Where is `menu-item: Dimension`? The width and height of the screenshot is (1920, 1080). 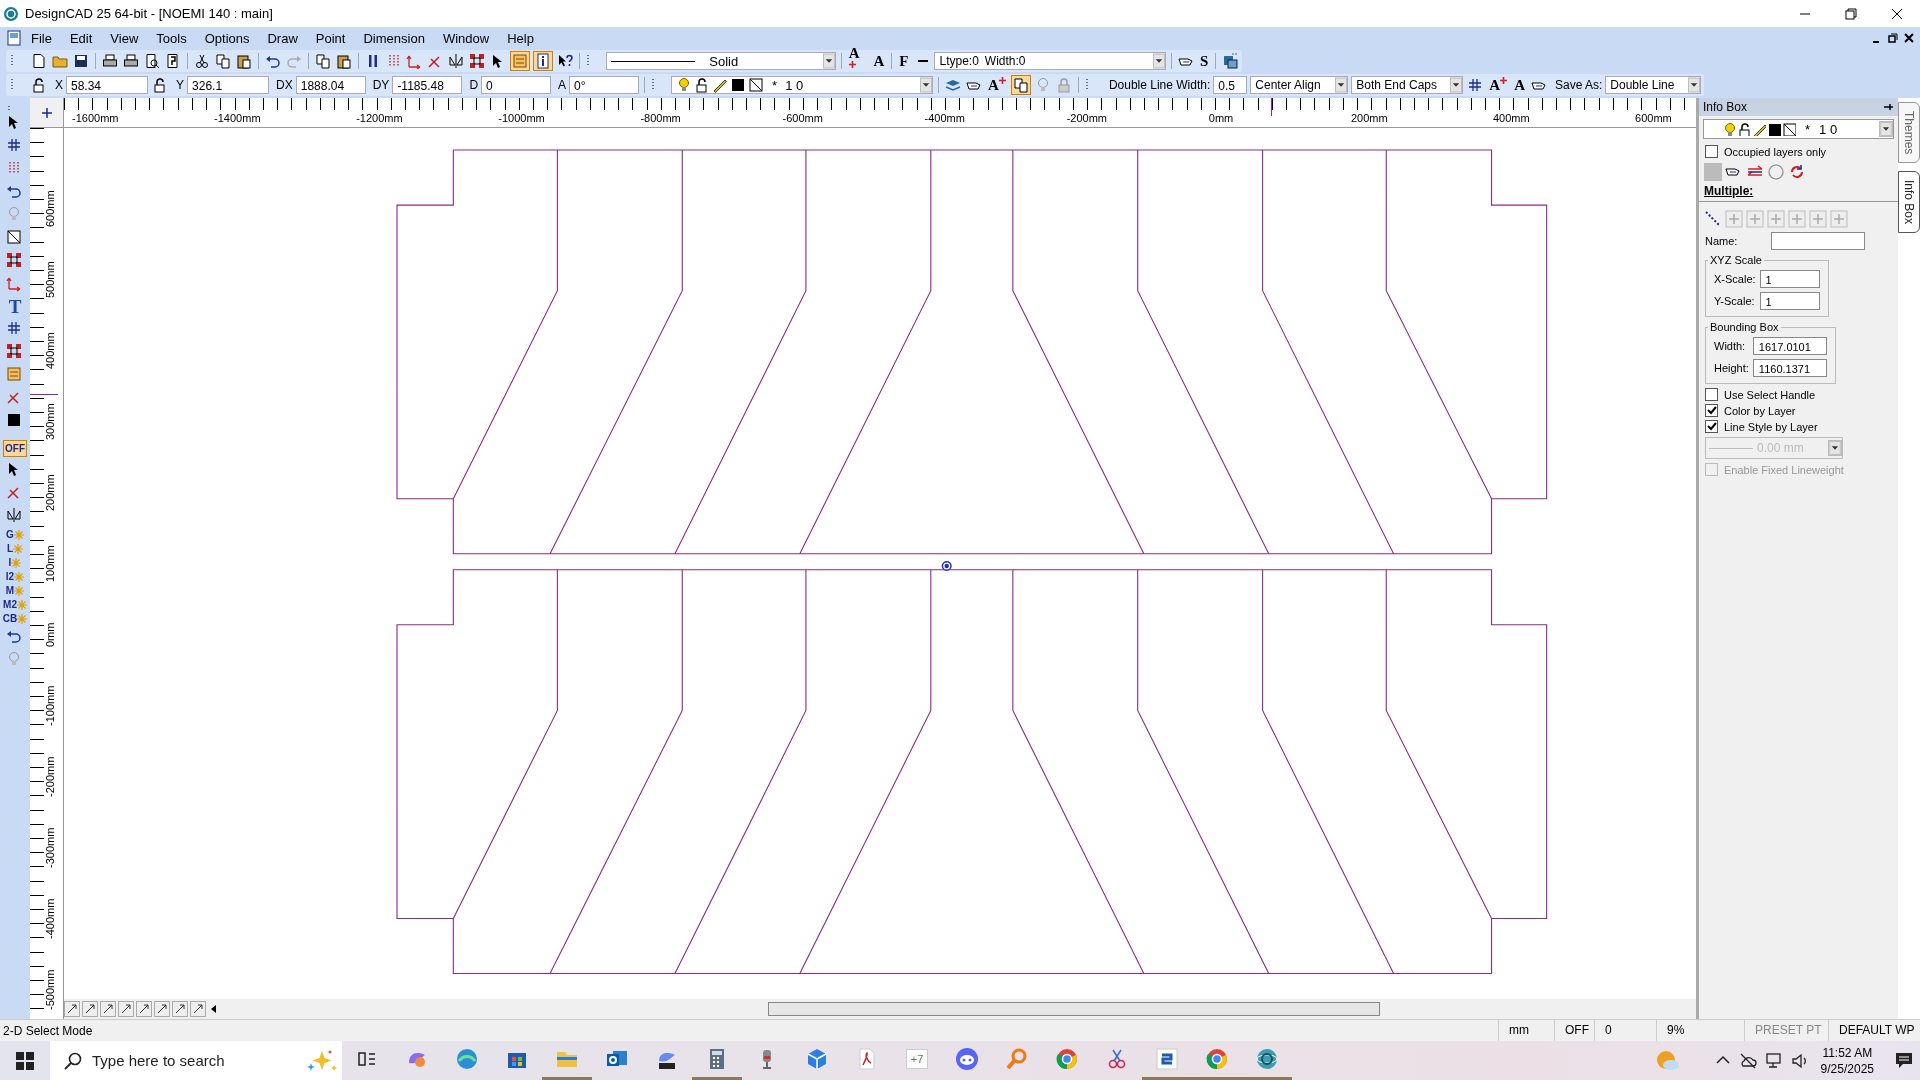 menu-item: Dimension is located at coordinates (394, 38).